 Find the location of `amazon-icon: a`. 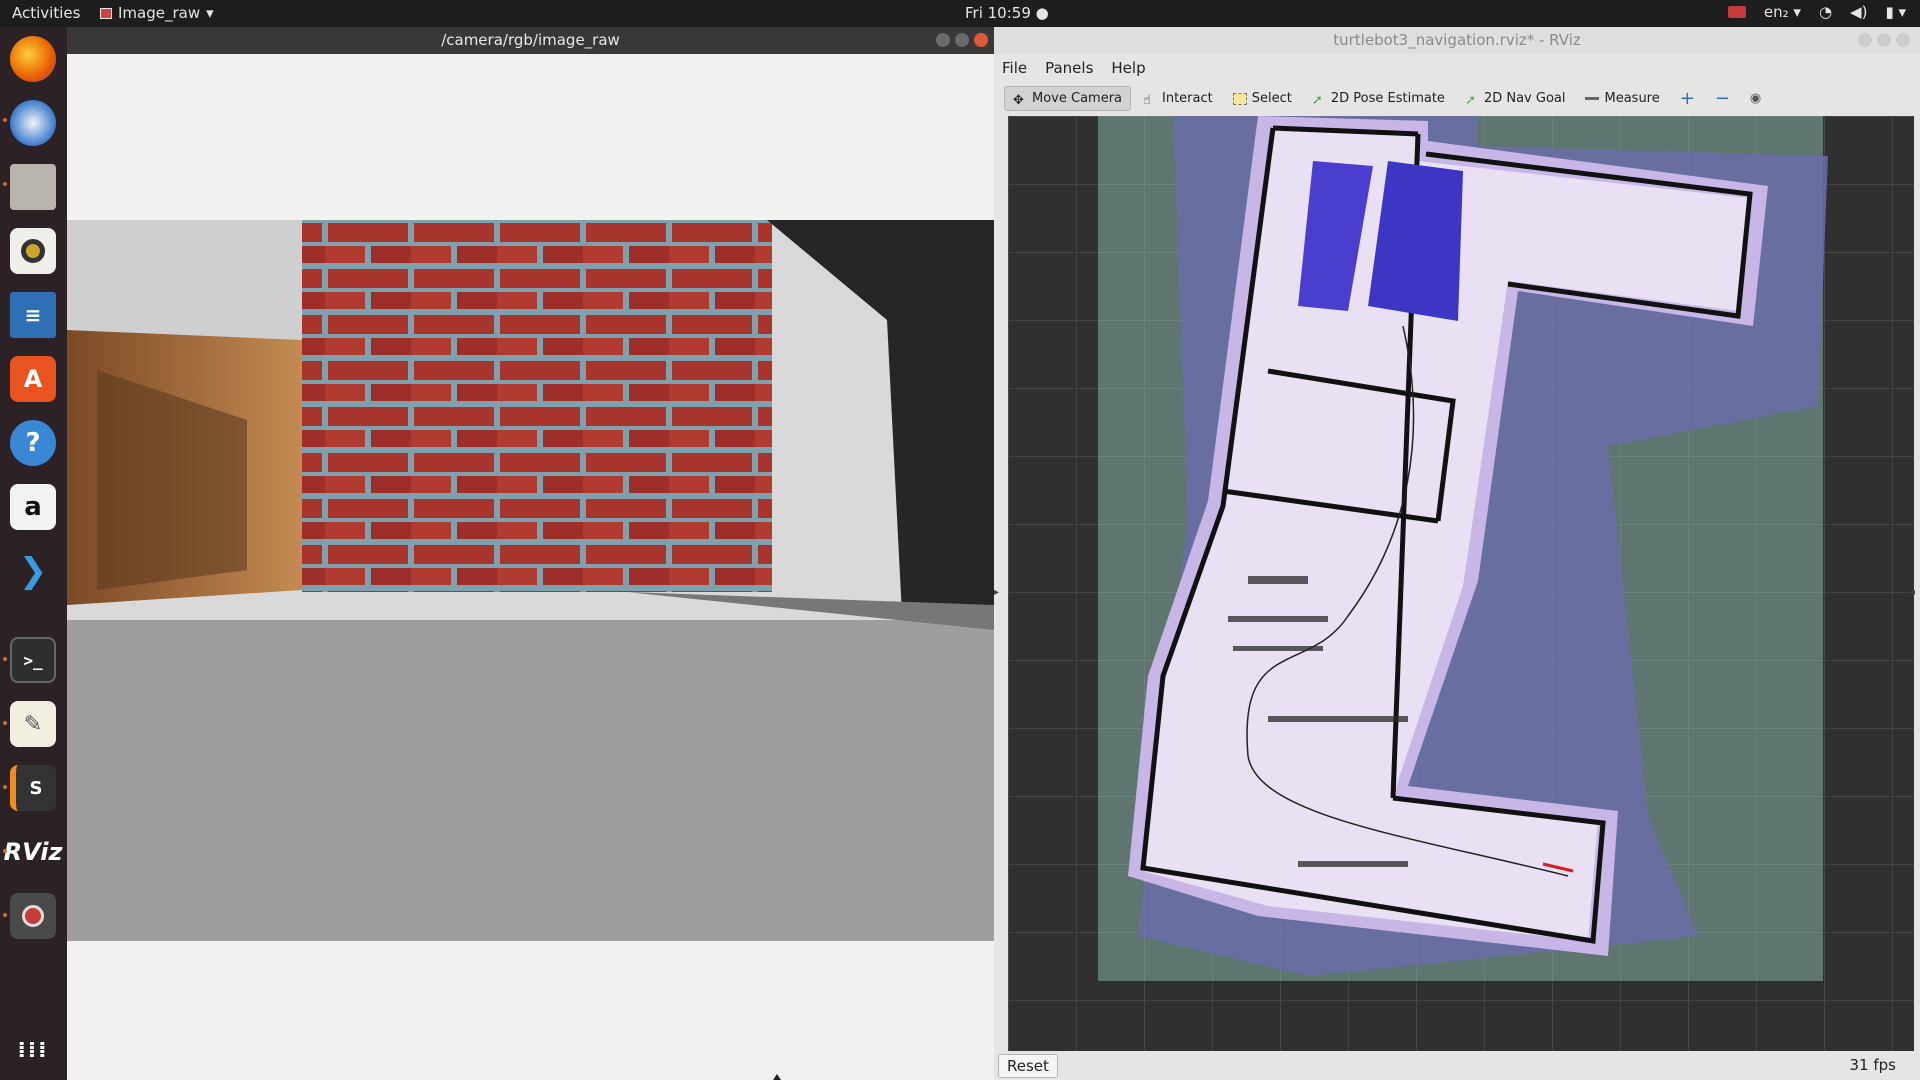

amazon-icon: a is located at coordinates (33, 507).